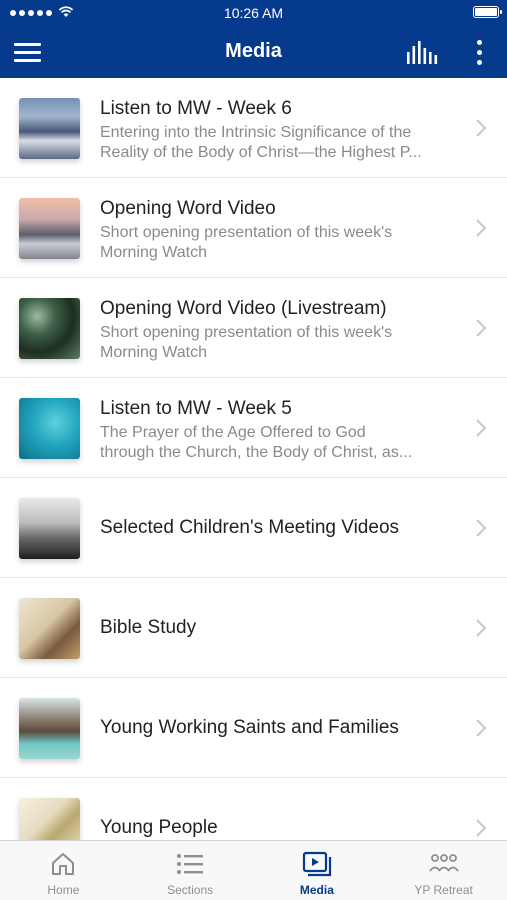  What do you see at coordinates (63, 890) in the screenshot?
I see `tab-label: Home` at bounding box center [63, 890].